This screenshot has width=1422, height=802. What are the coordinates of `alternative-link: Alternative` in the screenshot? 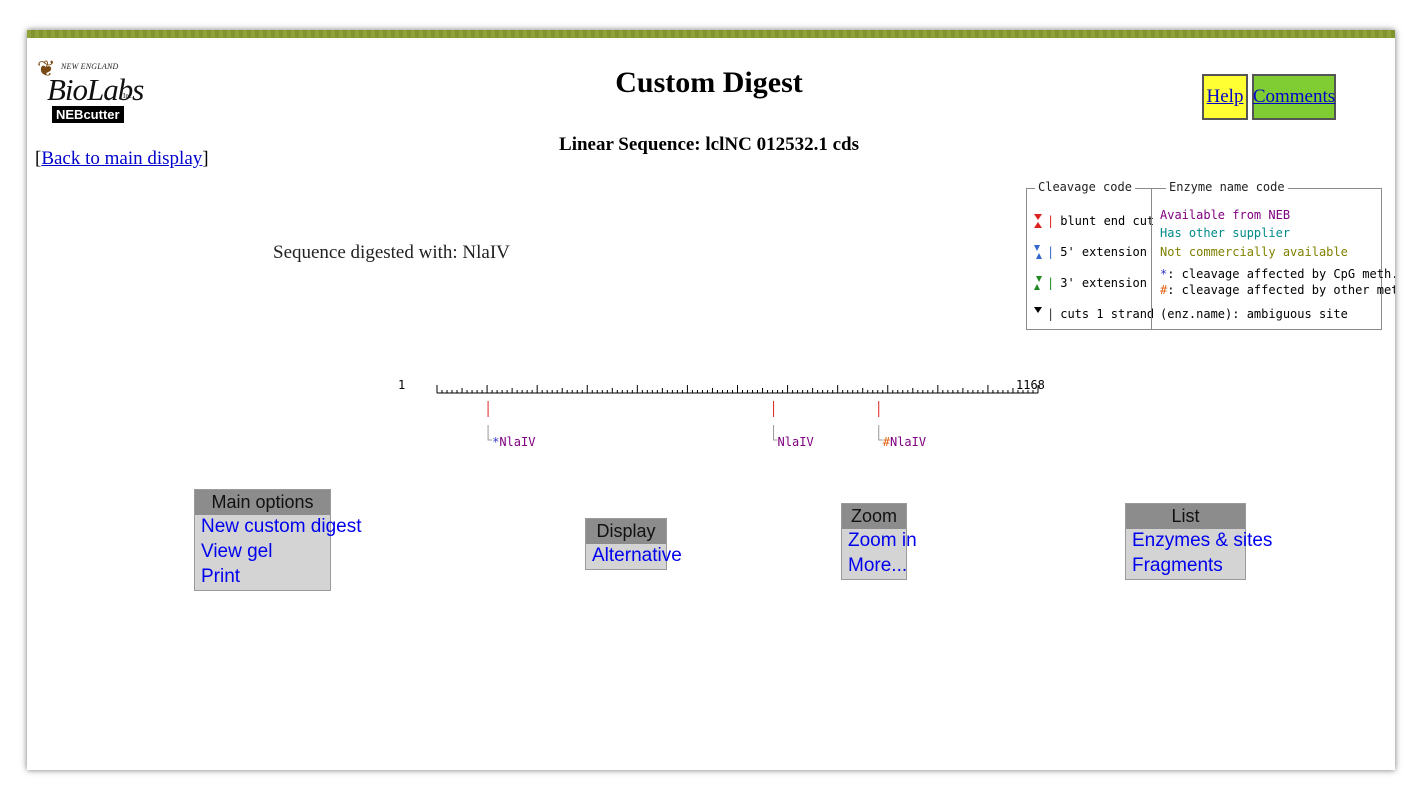 It's located at (634, 556).